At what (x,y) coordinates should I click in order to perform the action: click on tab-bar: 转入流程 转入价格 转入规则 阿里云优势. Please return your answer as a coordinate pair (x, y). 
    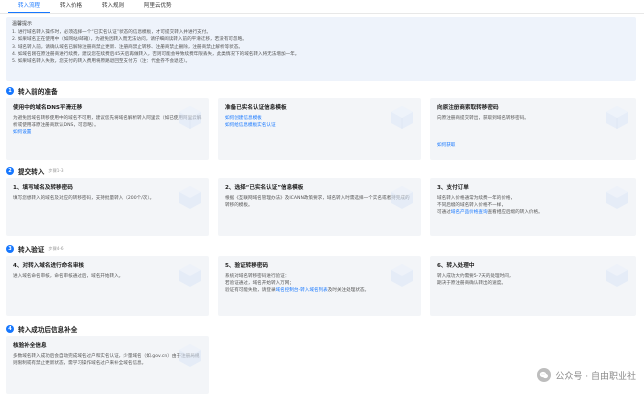
    Looking at the image, I should click on (322, 7).